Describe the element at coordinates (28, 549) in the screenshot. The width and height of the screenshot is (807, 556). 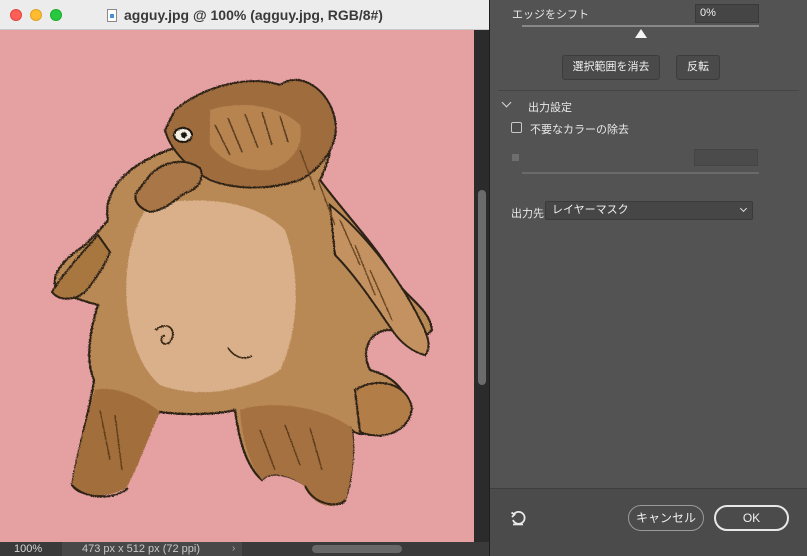
I see `zoom-level: 100%` at that location.